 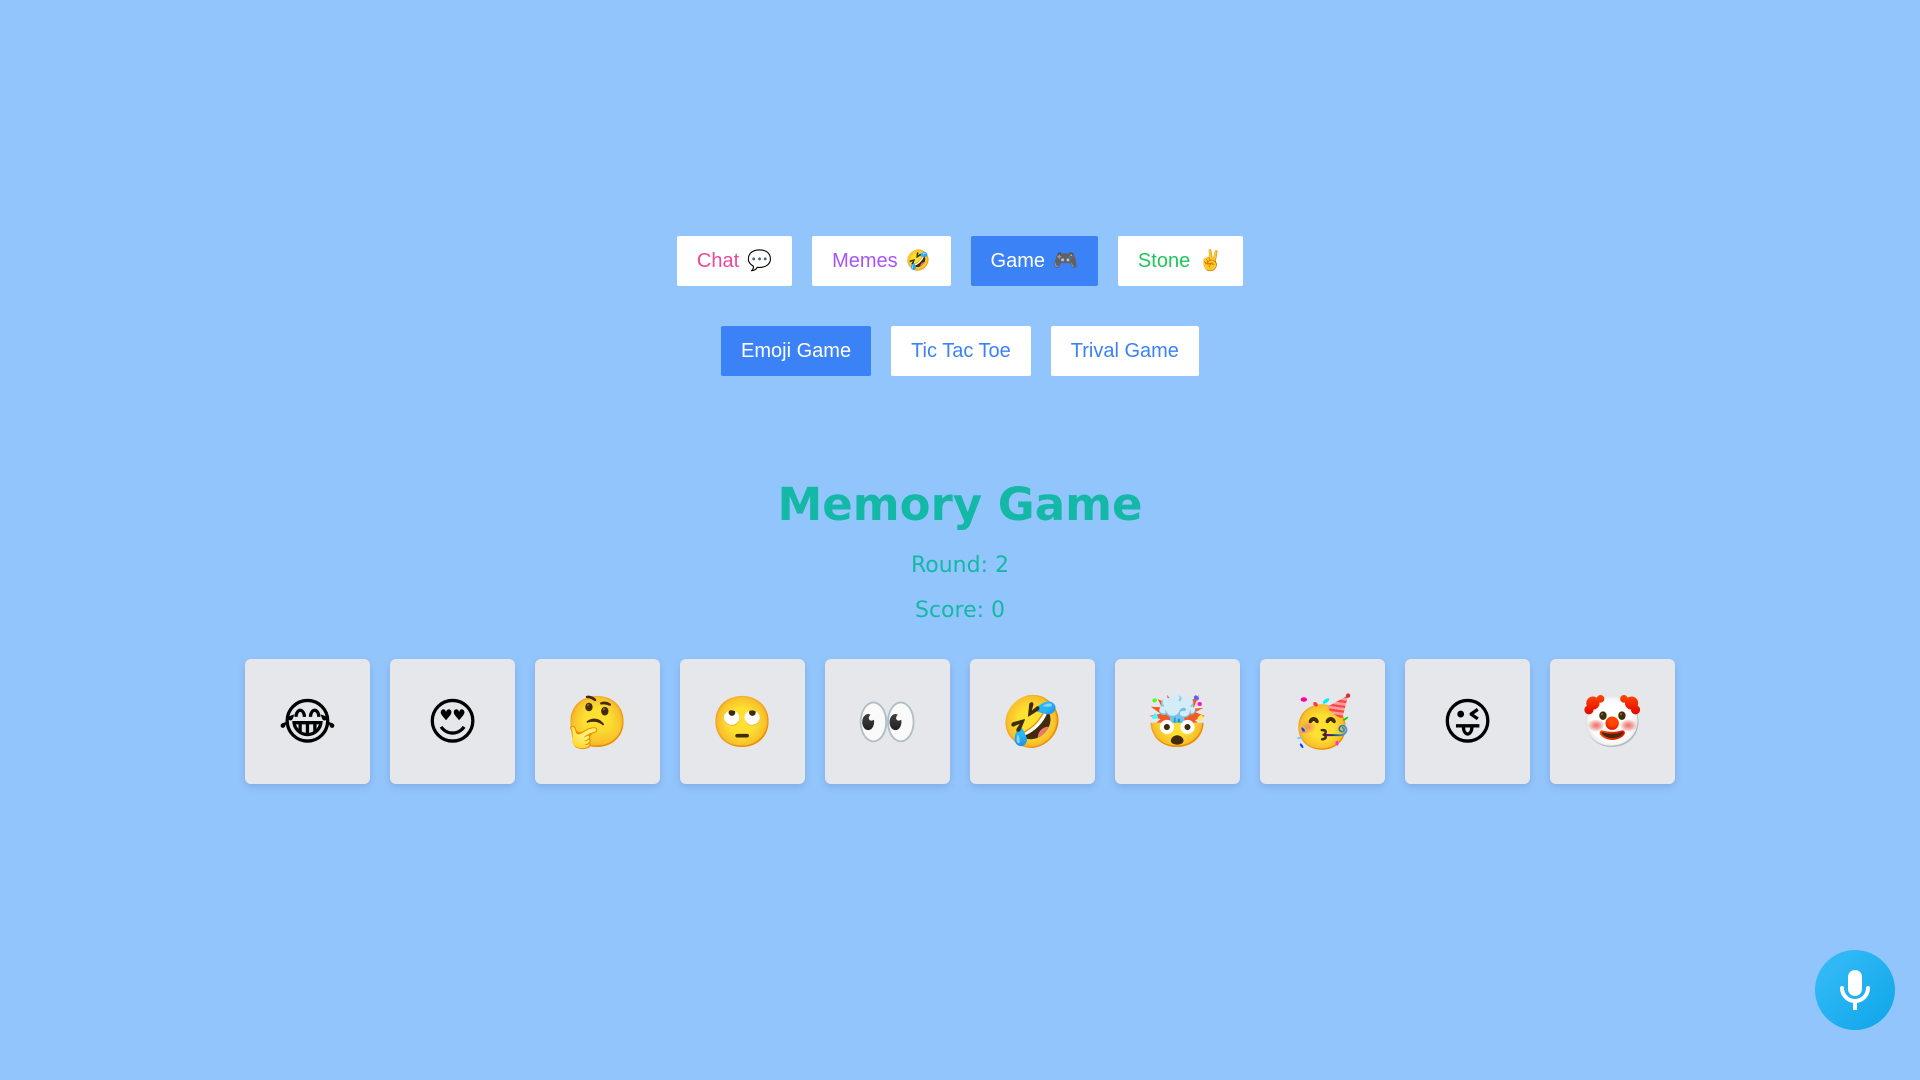 I want to click on eyes-icon: 👀, so click(x=887, y=721).